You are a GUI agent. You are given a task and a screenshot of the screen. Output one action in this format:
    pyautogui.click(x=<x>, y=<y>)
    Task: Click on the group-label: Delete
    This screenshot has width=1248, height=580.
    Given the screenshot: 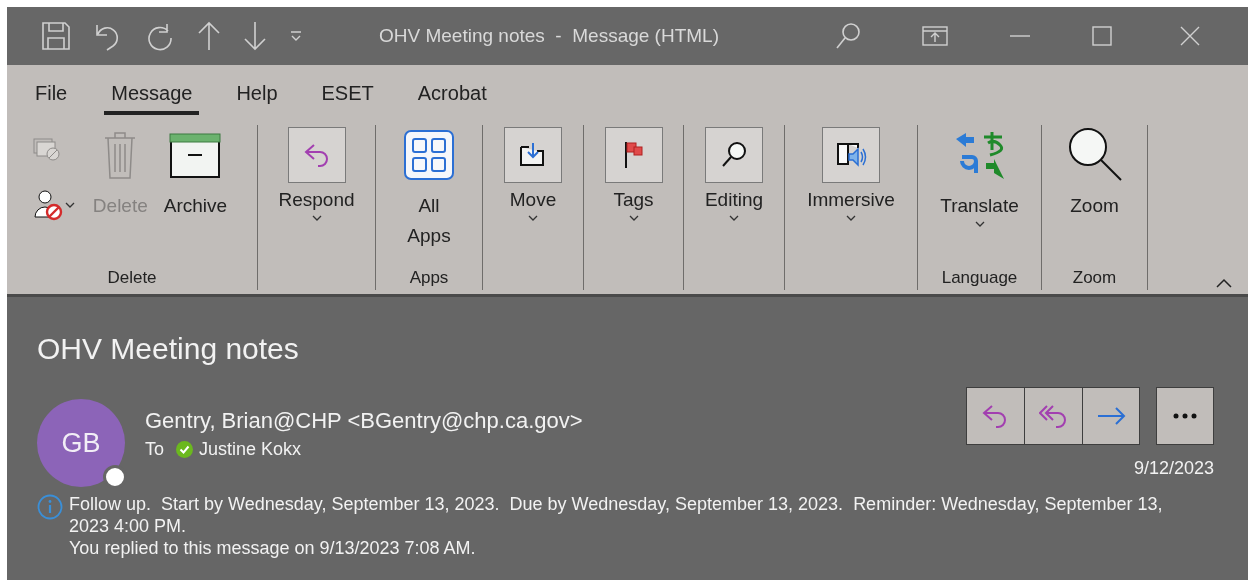 What is the action you would take?
    pyautogui.click(x=132, y=278)
    